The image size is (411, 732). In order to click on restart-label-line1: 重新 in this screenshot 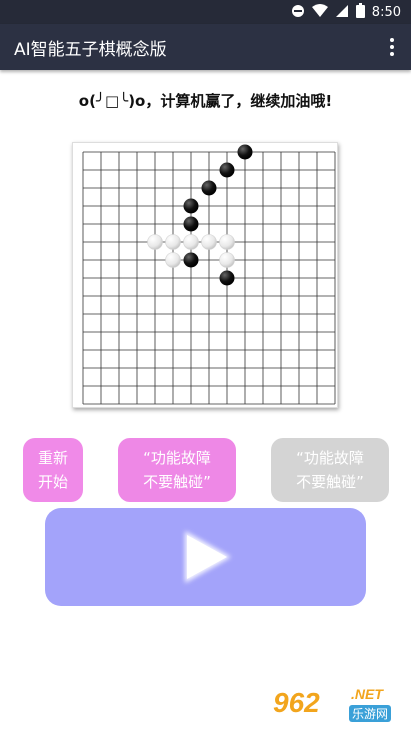, I will do `click(52, 458)`.